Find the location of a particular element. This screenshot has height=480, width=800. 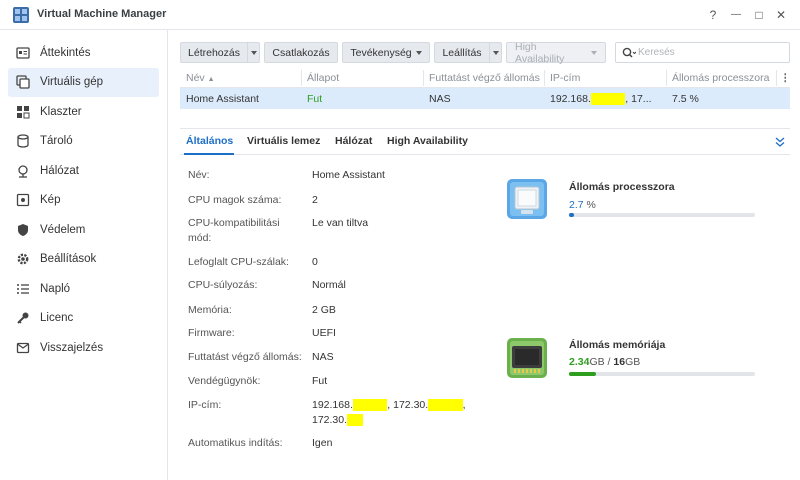

overview-icon is located at coordinates (23, 53).